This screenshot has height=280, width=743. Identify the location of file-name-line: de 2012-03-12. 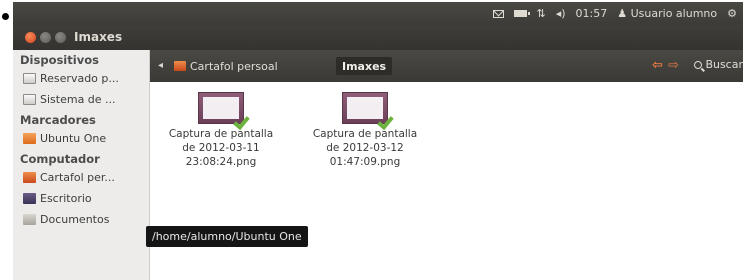
(365, 148).